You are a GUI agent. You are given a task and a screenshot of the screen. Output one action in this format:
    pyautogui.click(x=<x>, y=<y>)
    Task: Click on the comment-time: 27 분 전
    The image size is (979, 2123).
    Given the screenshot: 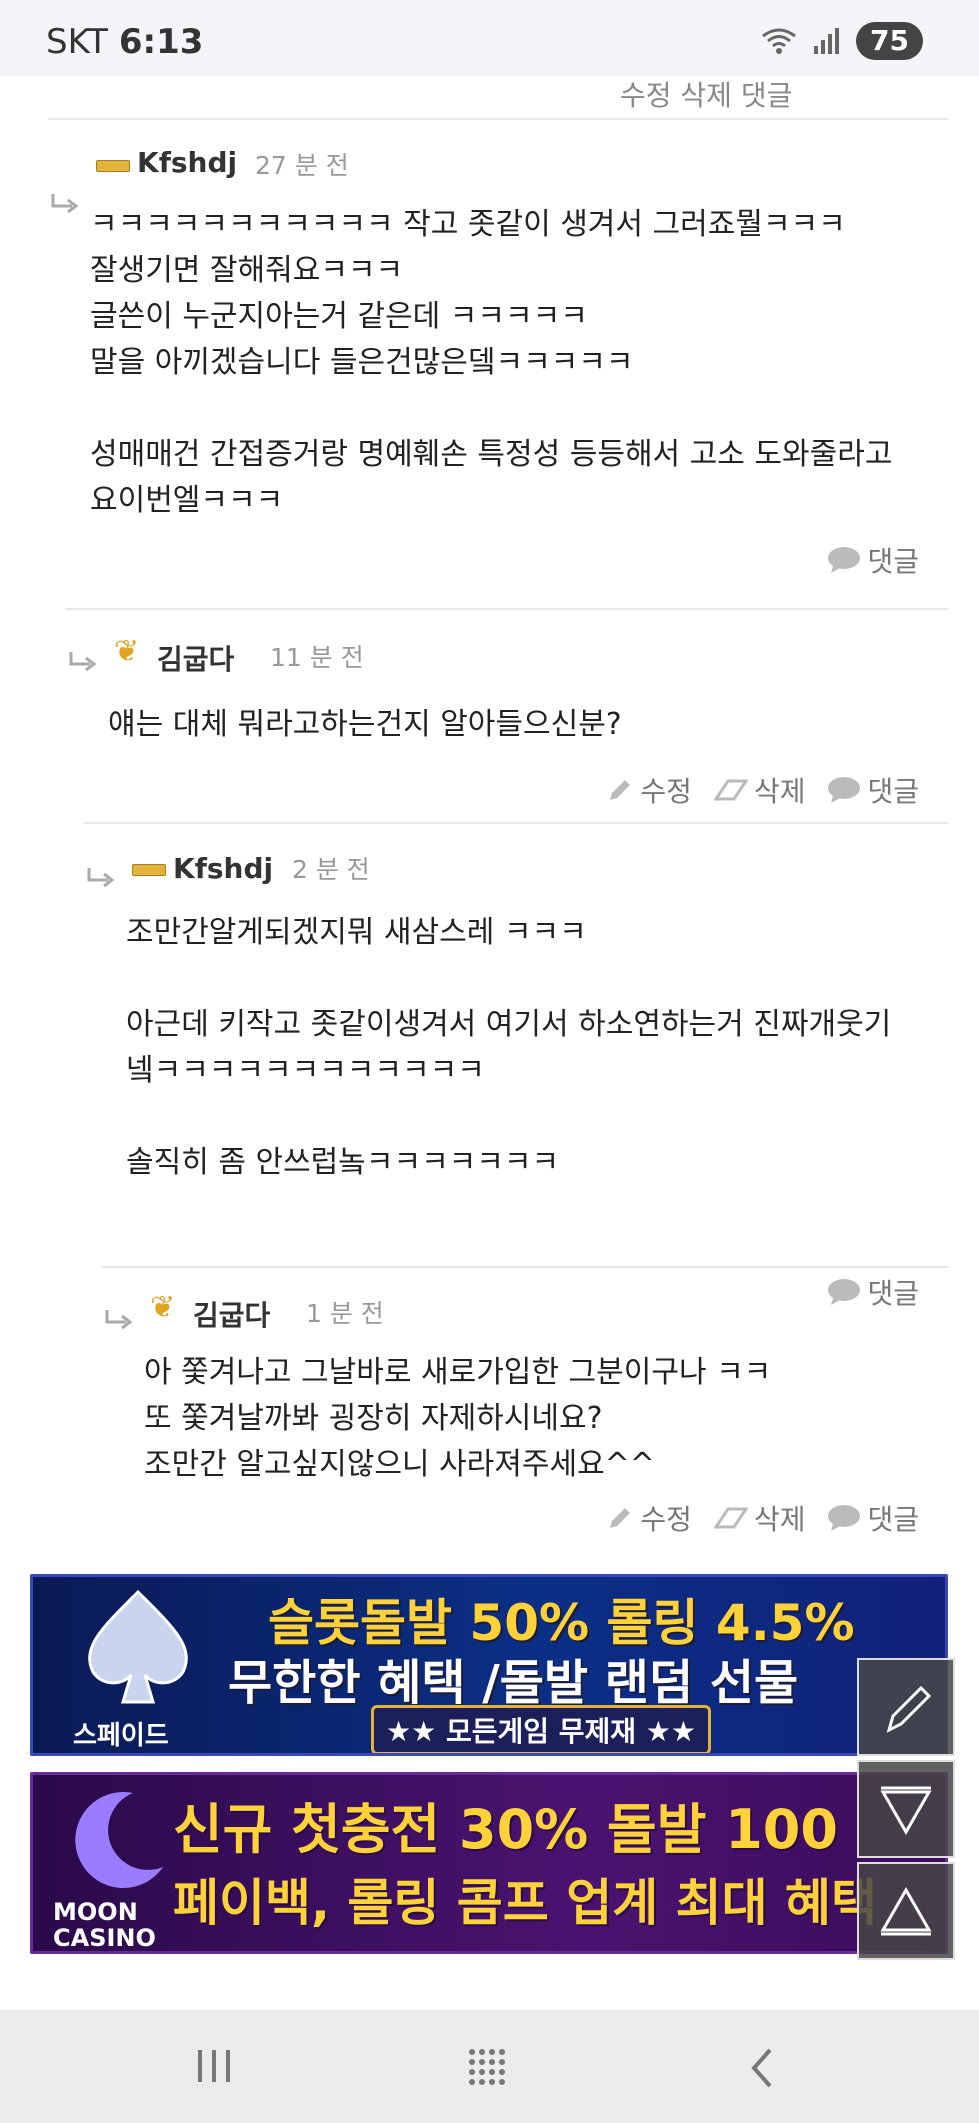 What is the action you would take?
    pyautogui.click(x=302, y=165)
    